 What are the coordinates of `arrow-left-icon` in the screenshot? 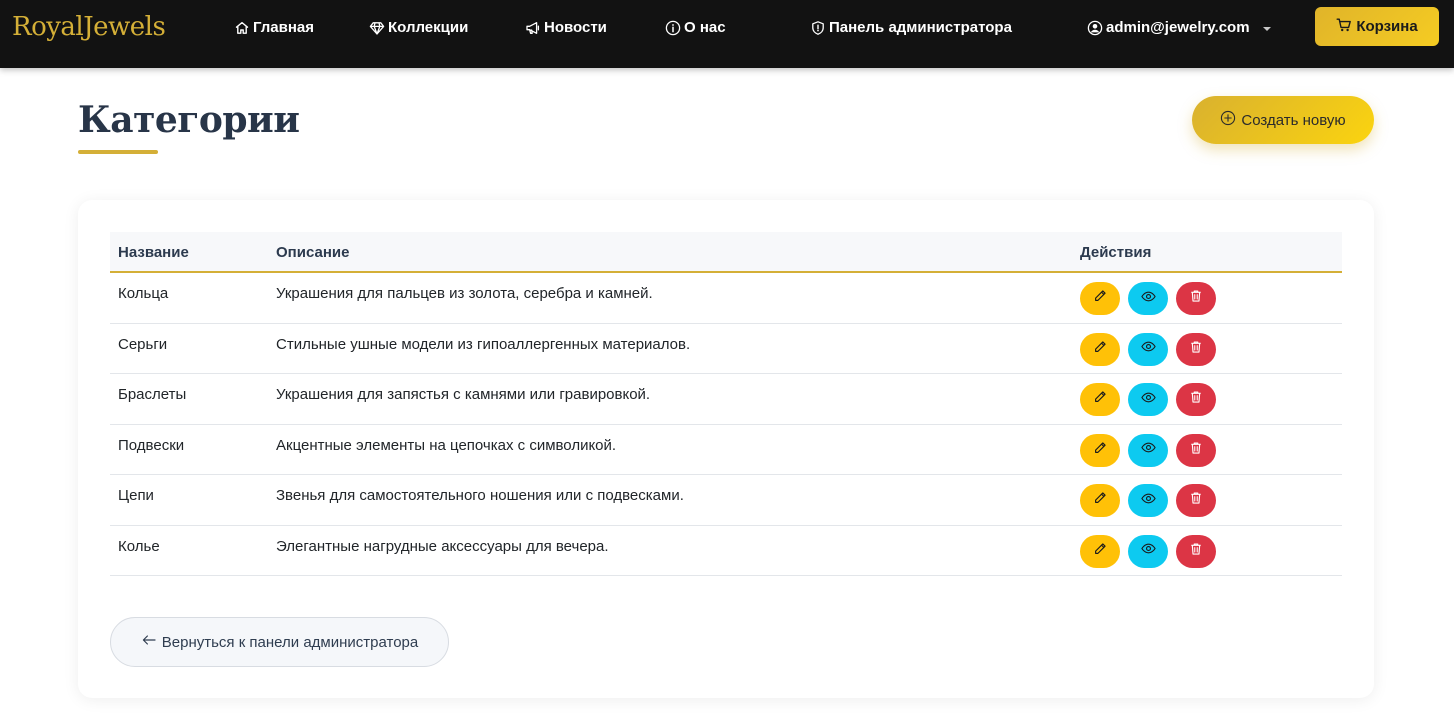 It's located at (149, 642).